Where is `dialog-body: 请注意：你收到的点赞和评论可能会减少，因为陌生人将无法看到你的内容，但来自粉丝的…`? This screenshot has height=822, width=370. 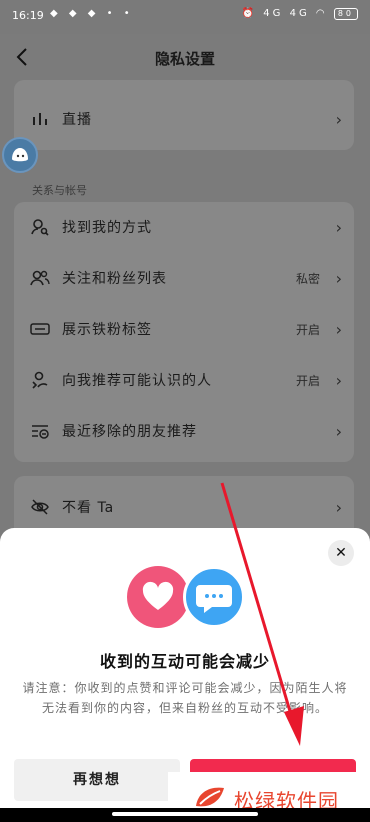 dialog-body: 请注意：你收到的点赞和评论可能会减少，因为陌生人将无法看到你的内容，但来自粉丝的… is located at coordinates (185, 698).